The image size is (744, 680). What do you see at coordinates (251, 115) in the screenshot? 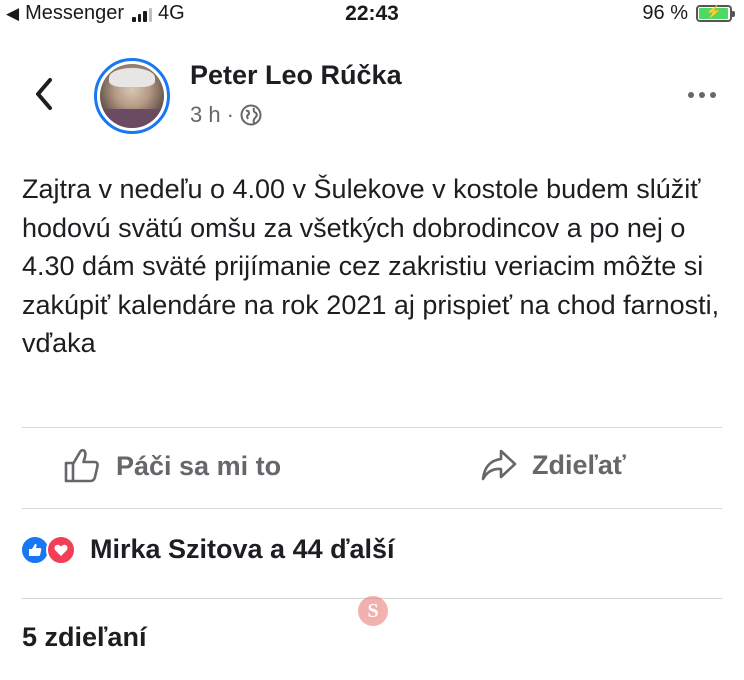
I see `globe-icon` at bounding box center [251, 115].